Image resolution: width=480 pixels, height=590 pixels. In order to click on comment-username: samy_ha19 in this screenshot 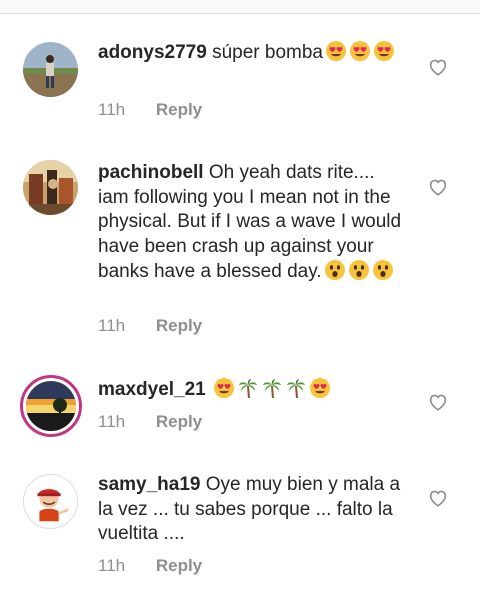, I will do `click(149, 484)`.